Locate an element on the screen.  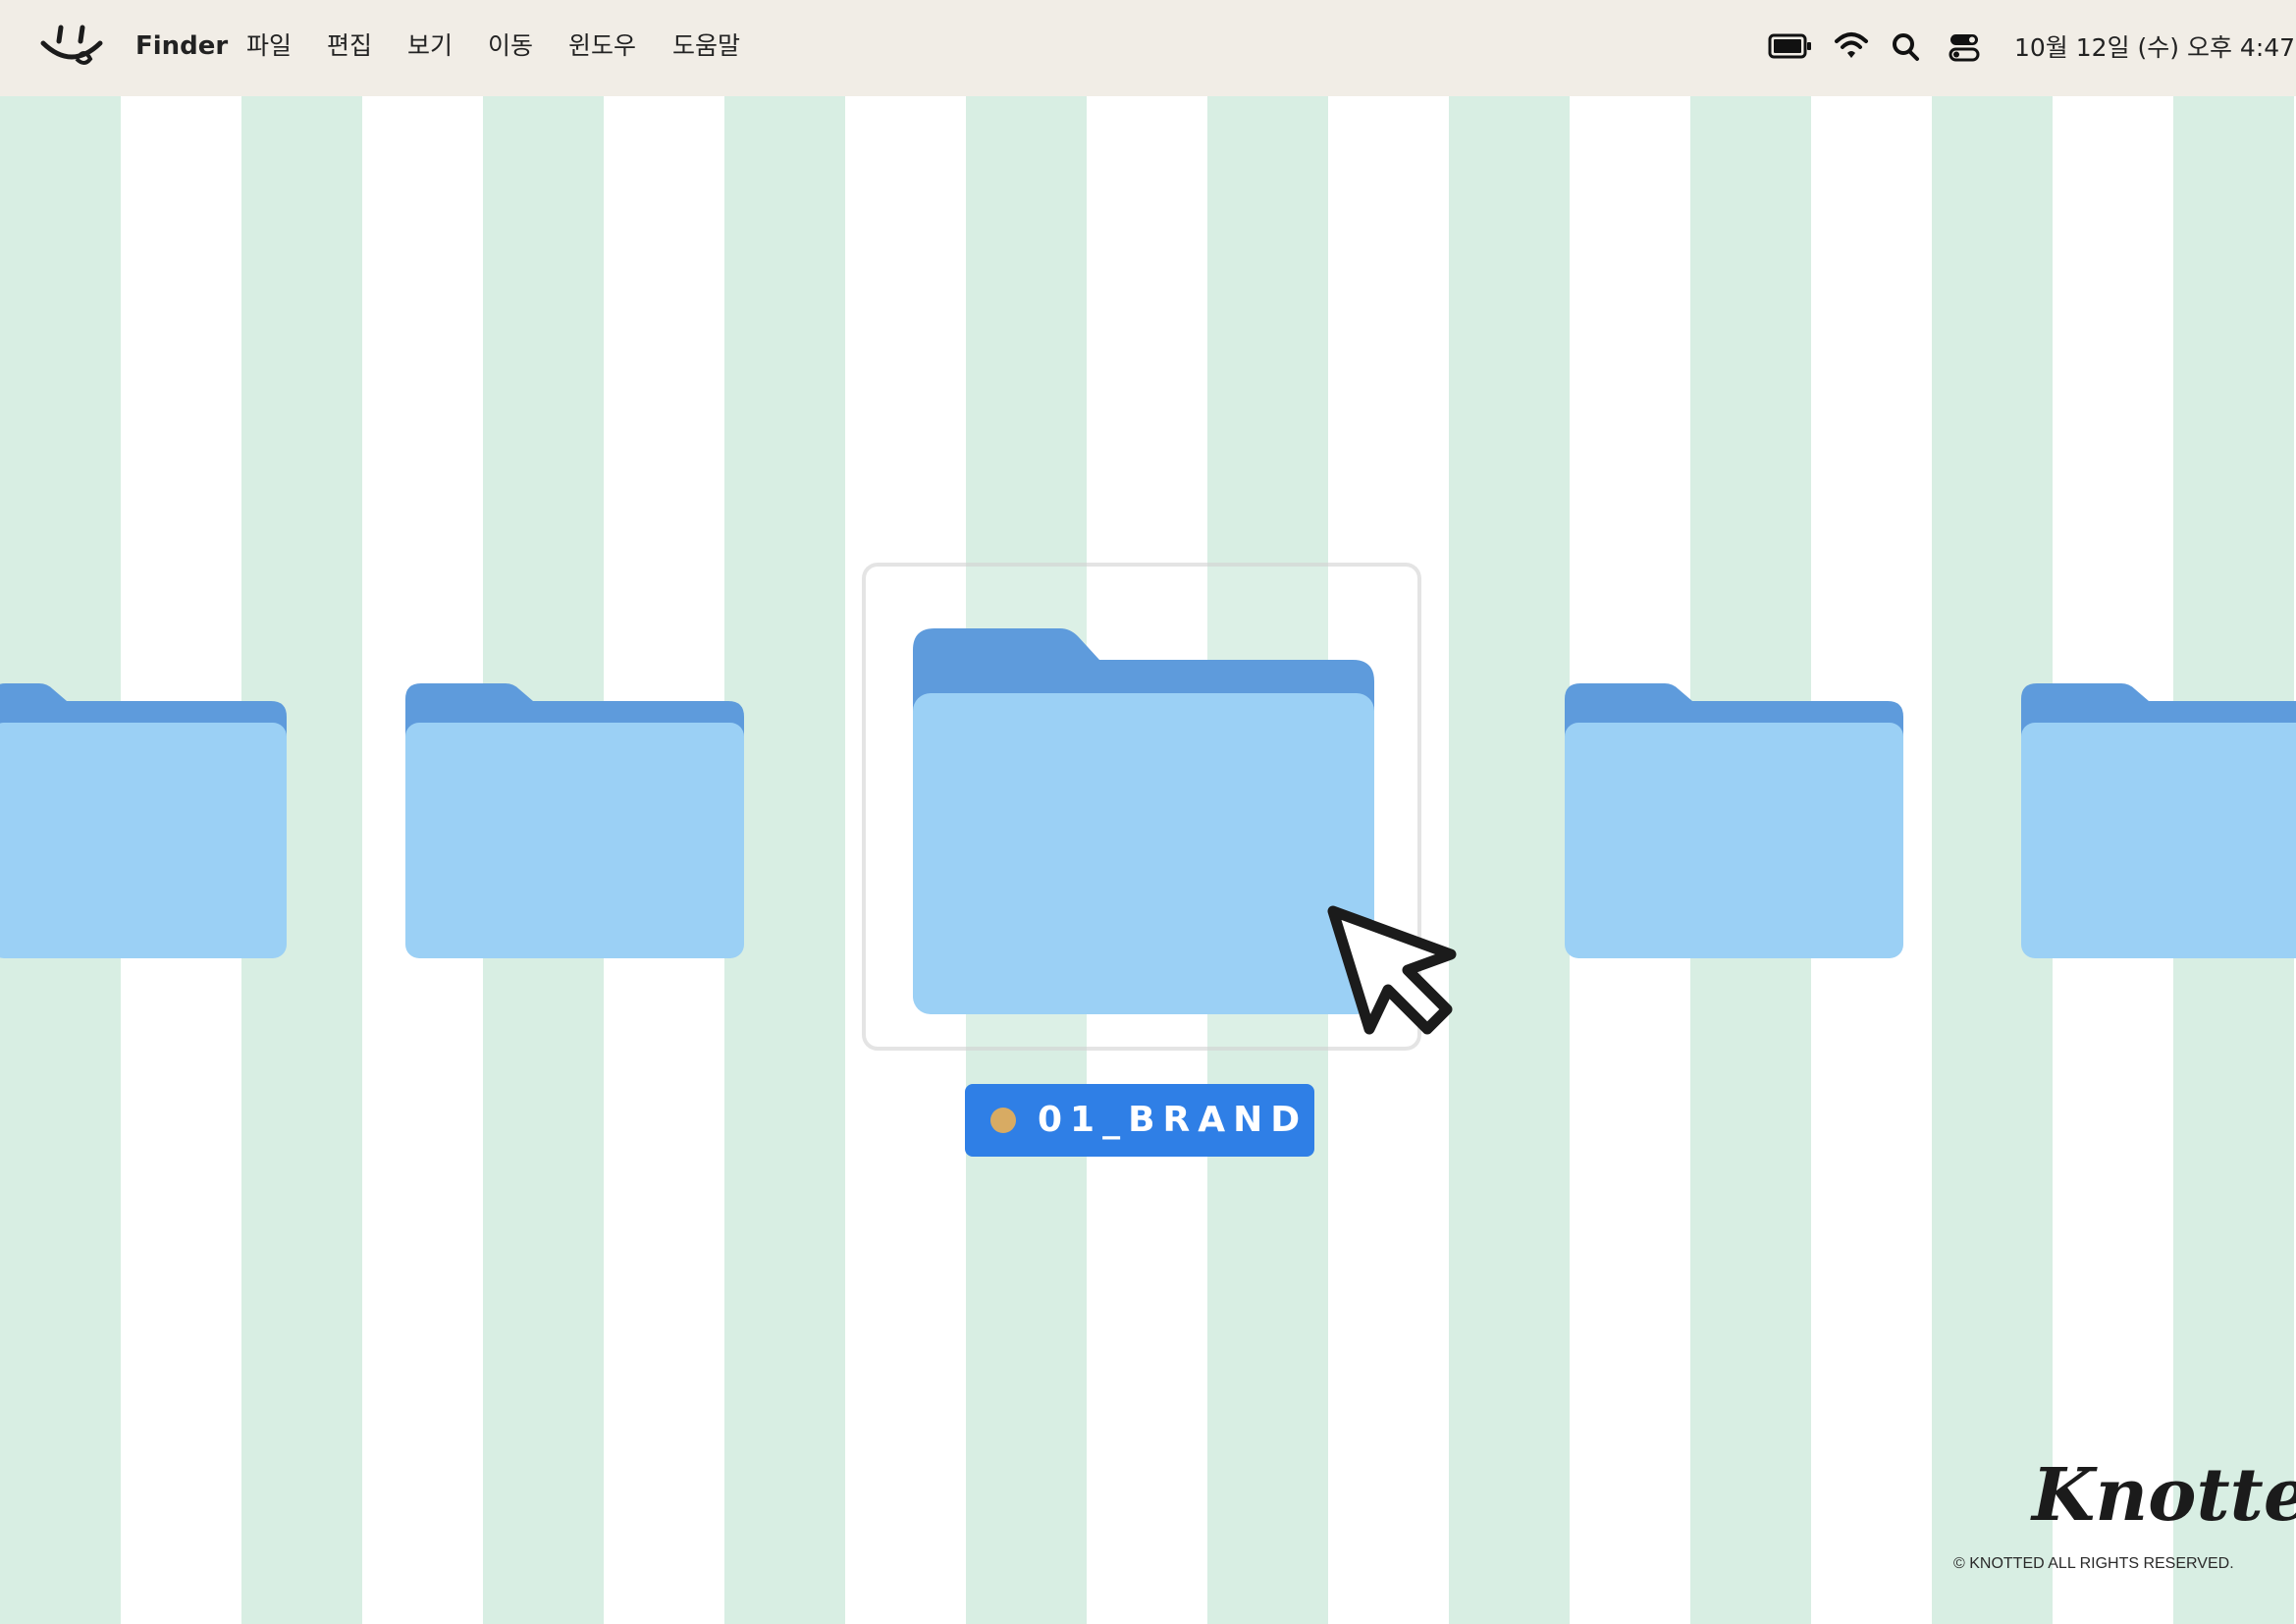
color-tag-dot is located at coordinates (1003, 1120).